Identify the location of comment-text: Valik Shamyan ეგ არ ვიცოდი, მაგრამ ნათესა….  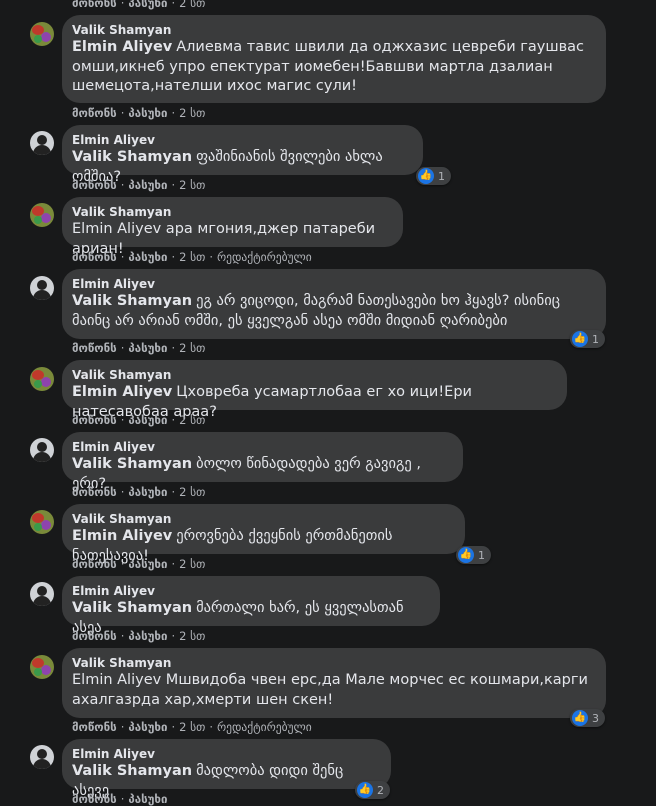
(316, 311).